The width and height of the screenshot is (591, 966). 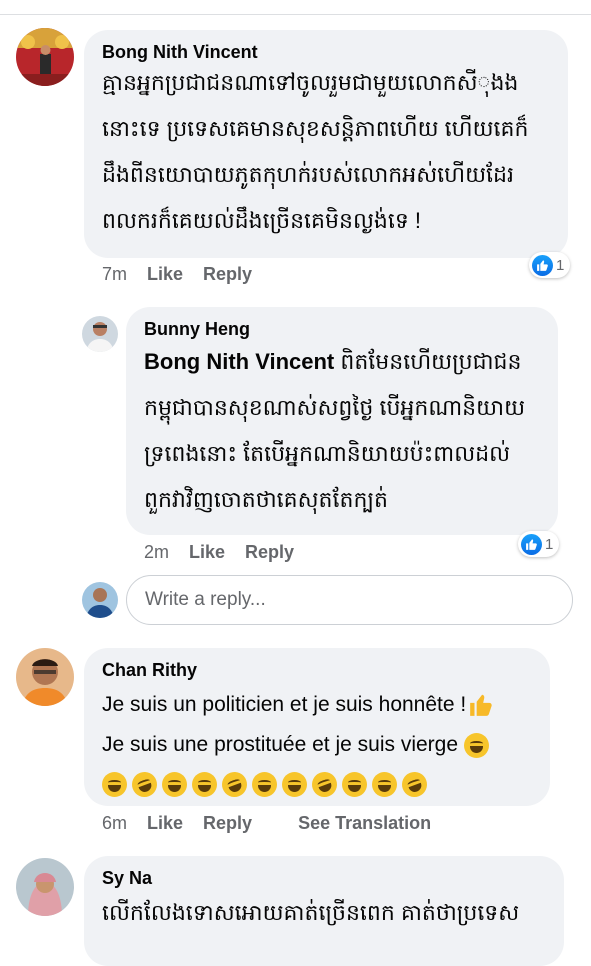 I want to click on comment-author: Sy Na, so click(x=127, y=878).